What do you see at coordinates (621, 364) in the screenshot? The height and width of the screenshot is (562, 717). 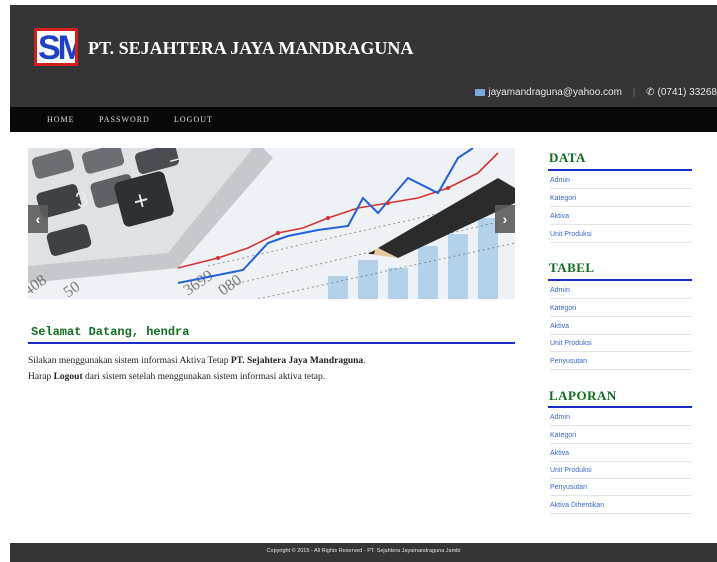 I see `sidebar-tabel-penyusutan: Penyusutan` at bounding box center [621, 364].